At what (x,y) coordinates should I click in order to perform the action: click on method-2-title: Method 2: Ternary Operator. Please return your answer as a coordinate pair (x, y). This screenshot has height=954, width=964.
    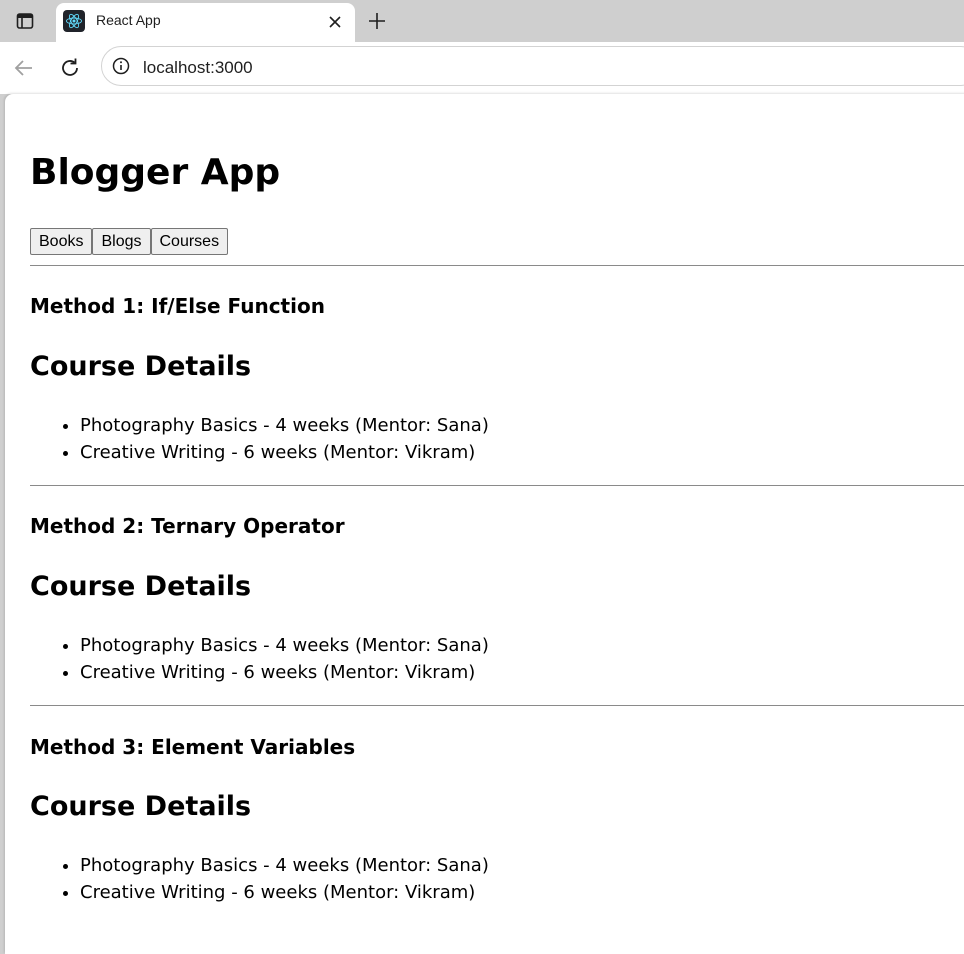
    Looking at the image, I should click on (187, 526).